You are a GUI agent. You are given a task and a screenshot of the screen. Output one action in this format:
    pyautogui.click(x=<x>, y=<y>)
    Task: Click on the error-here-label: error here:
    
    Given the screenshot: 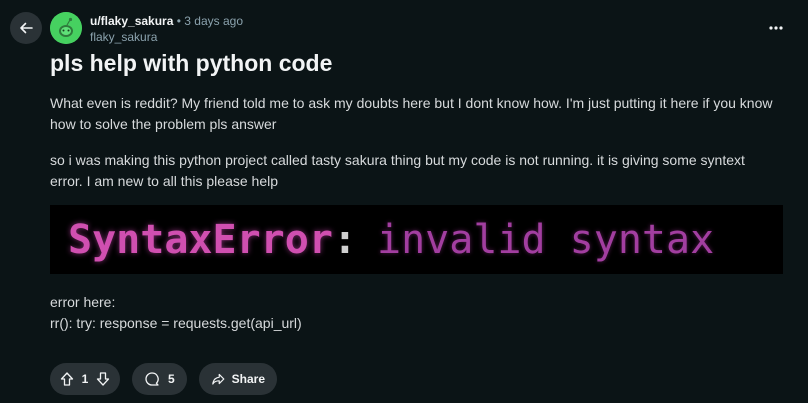 What is the action you would take?
    pyautogui.click(x=83, y=302)
    